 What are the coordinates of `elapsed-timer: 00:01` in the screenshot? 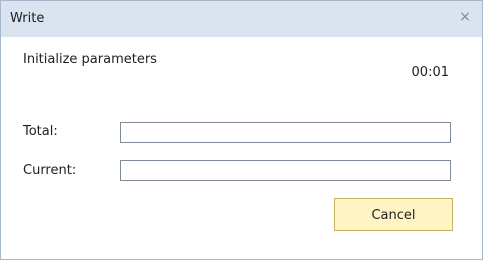 It's located at (430, 72).